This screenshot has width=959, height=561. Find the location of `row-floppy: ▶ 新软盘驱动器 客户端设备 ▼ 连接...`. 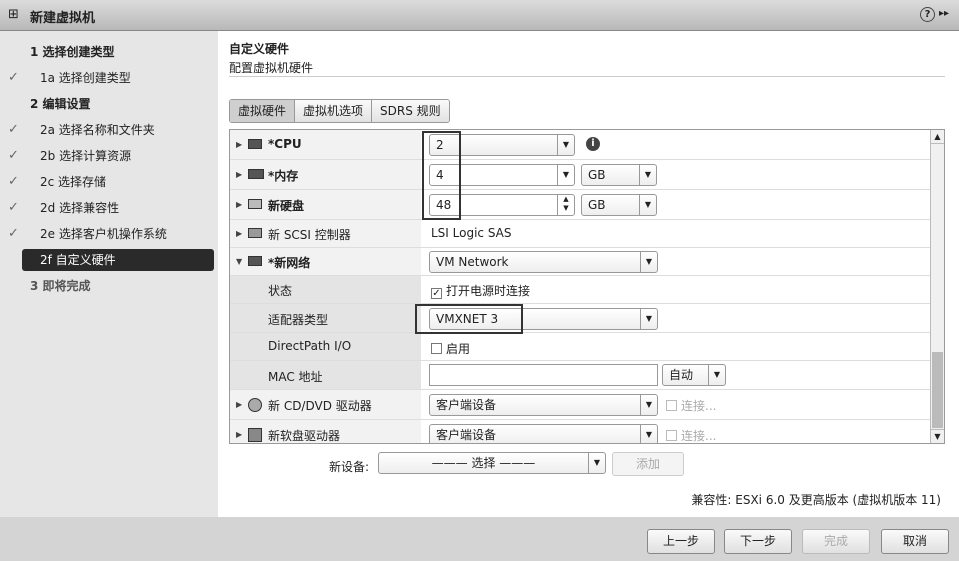

row-floppy: ▶ 新软盘驱动器 客户端设备 ▼ 连接... is located at coordinates (580, 431).